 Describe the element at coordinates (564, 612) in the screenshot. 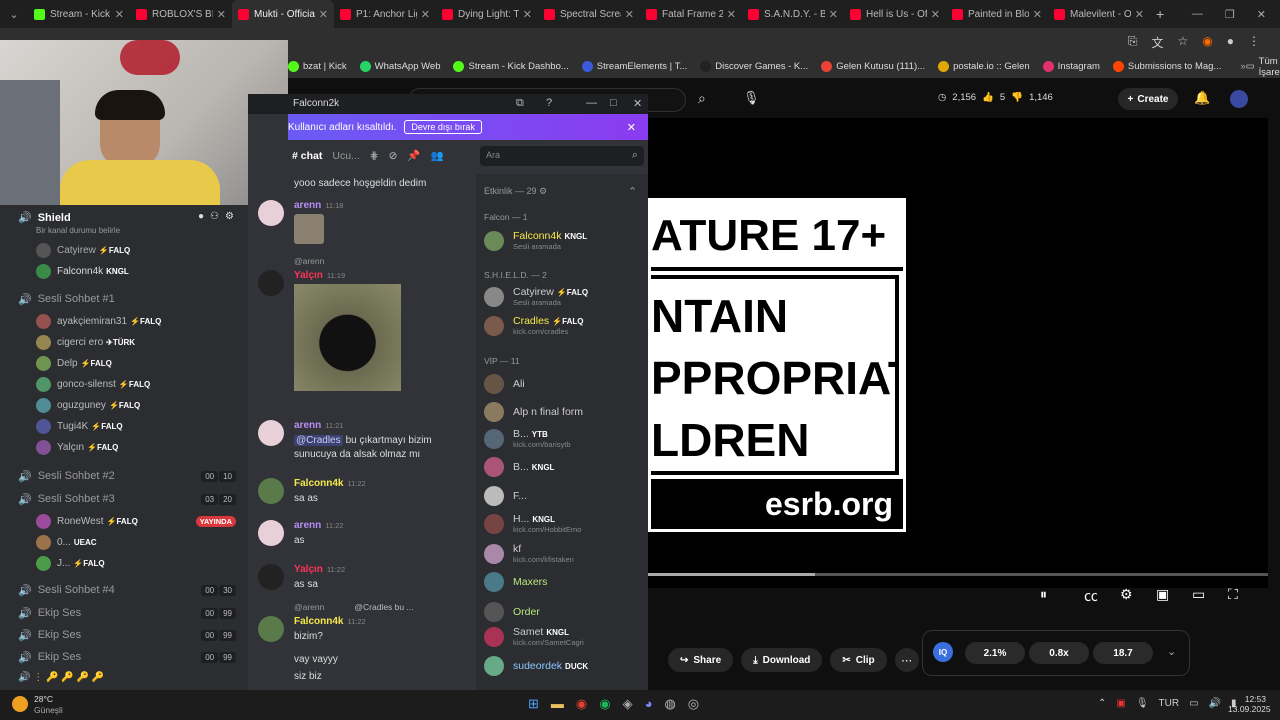

I see `member-row: Order` at that location.